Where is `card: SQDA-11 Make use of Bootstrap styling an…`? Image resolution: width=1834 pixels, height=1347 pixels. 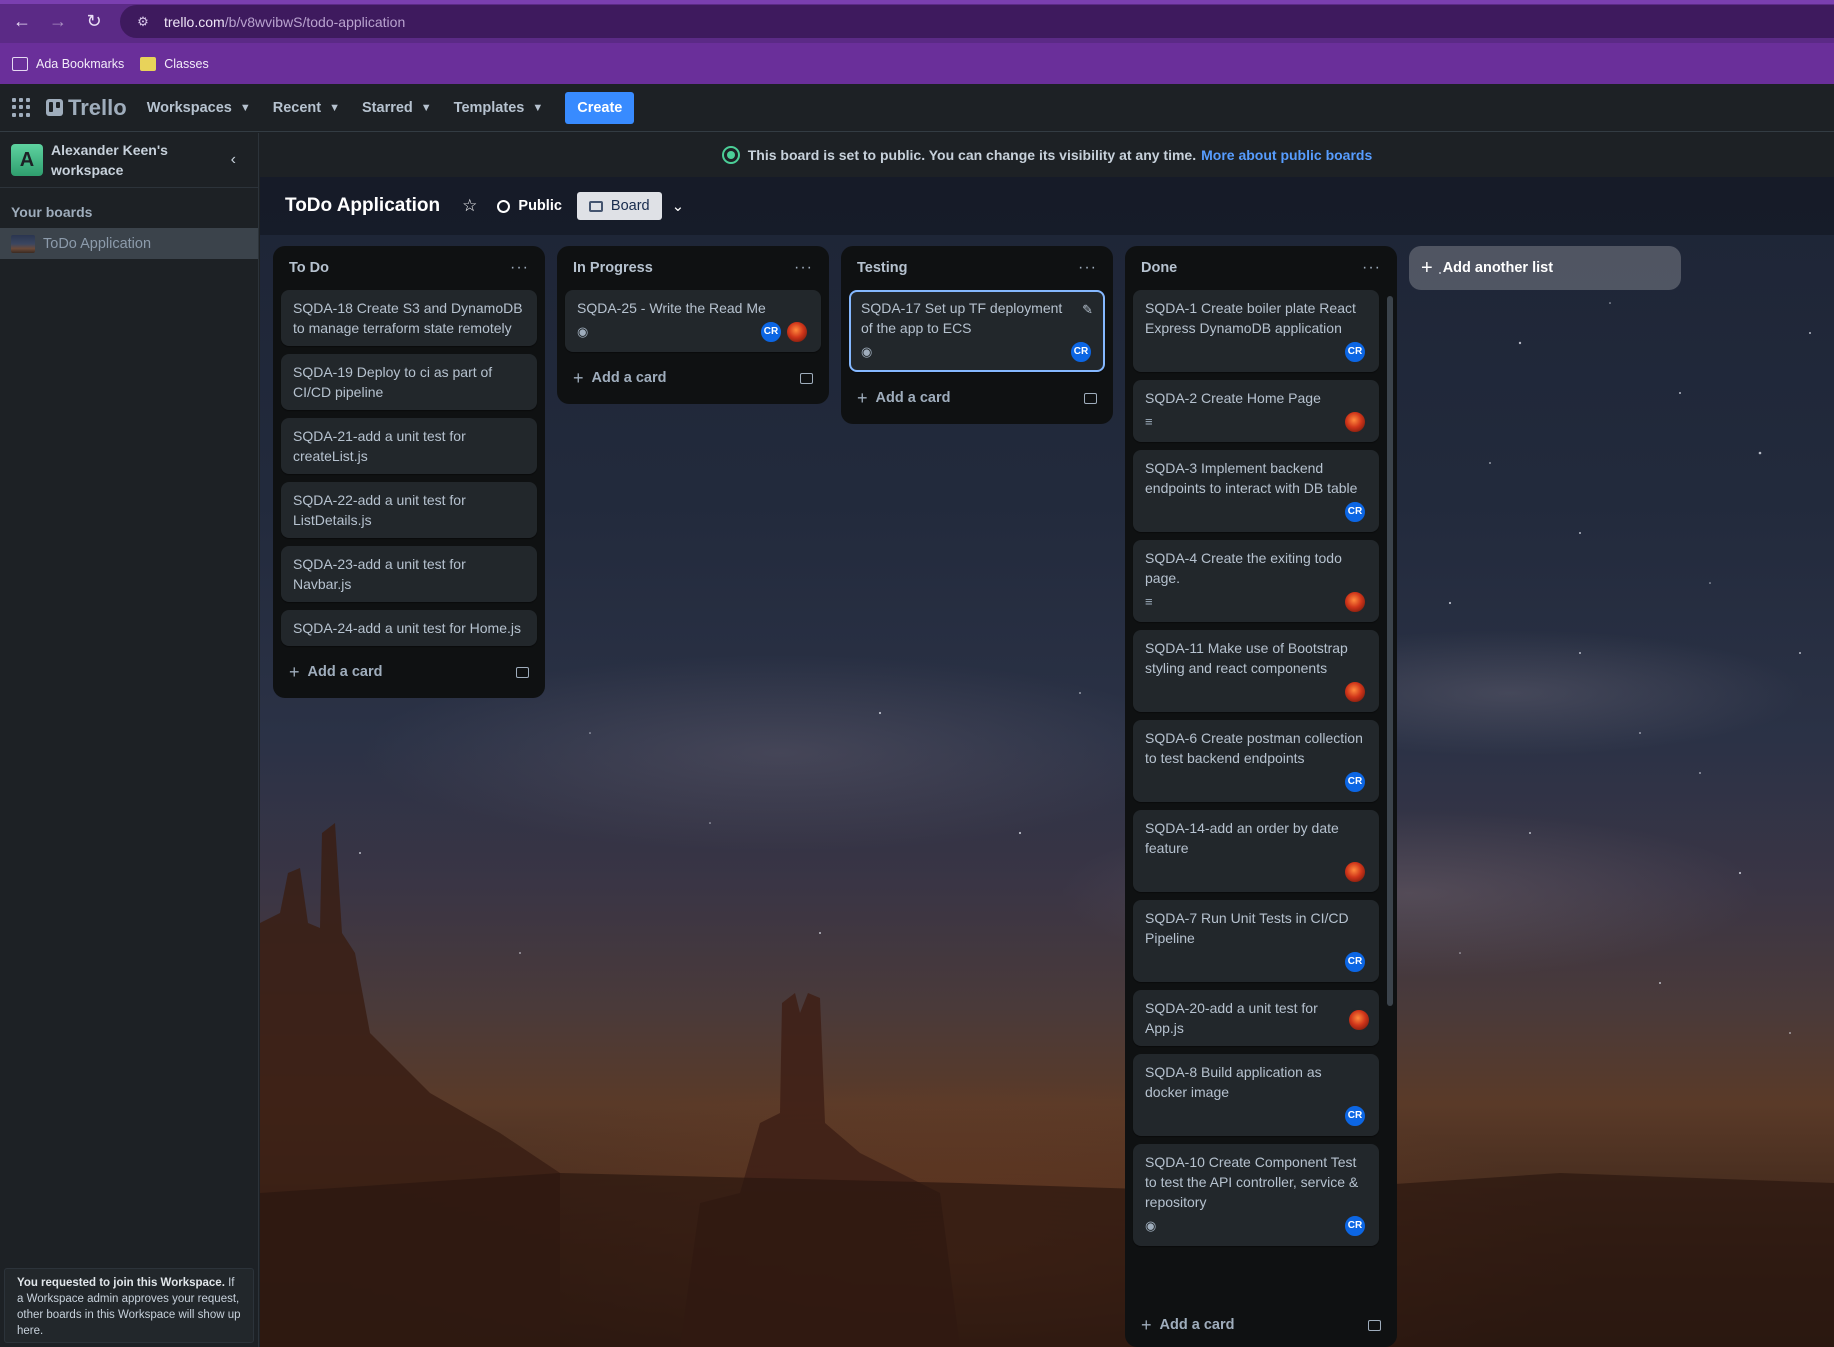 card: SQDA-11 Make use of Bootstrap styling an… is located at coordinates (1256, 671).